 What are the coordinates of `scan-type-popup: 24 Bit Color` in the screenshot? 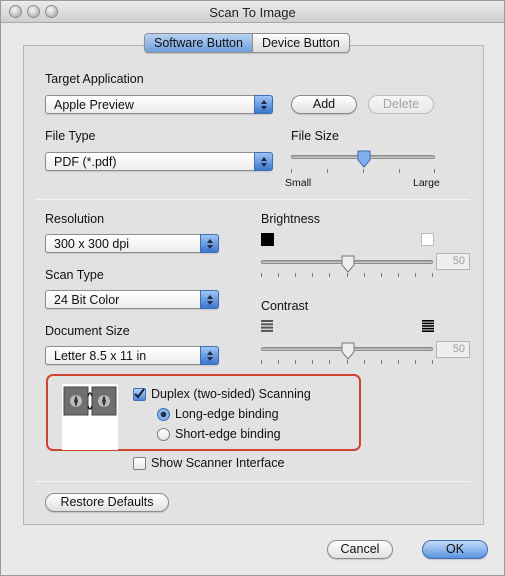 It's located at (132, 299).